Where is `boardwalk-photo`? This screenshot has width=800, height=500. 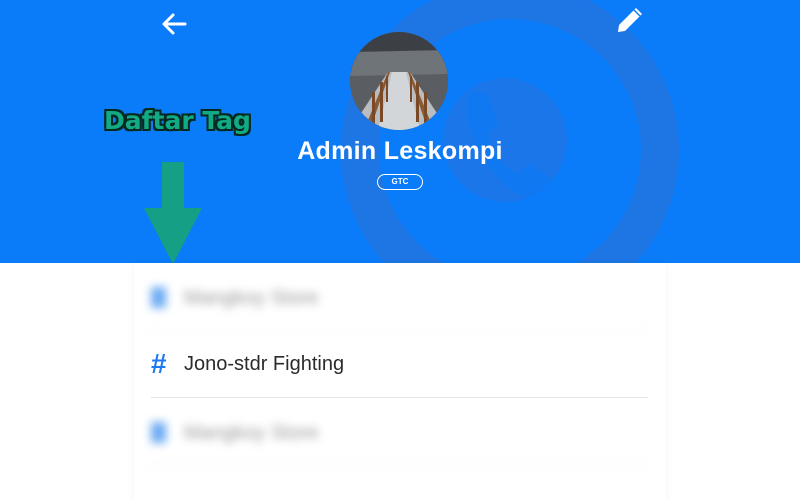 boardwalk-photo is located at coordinates (399, 81).